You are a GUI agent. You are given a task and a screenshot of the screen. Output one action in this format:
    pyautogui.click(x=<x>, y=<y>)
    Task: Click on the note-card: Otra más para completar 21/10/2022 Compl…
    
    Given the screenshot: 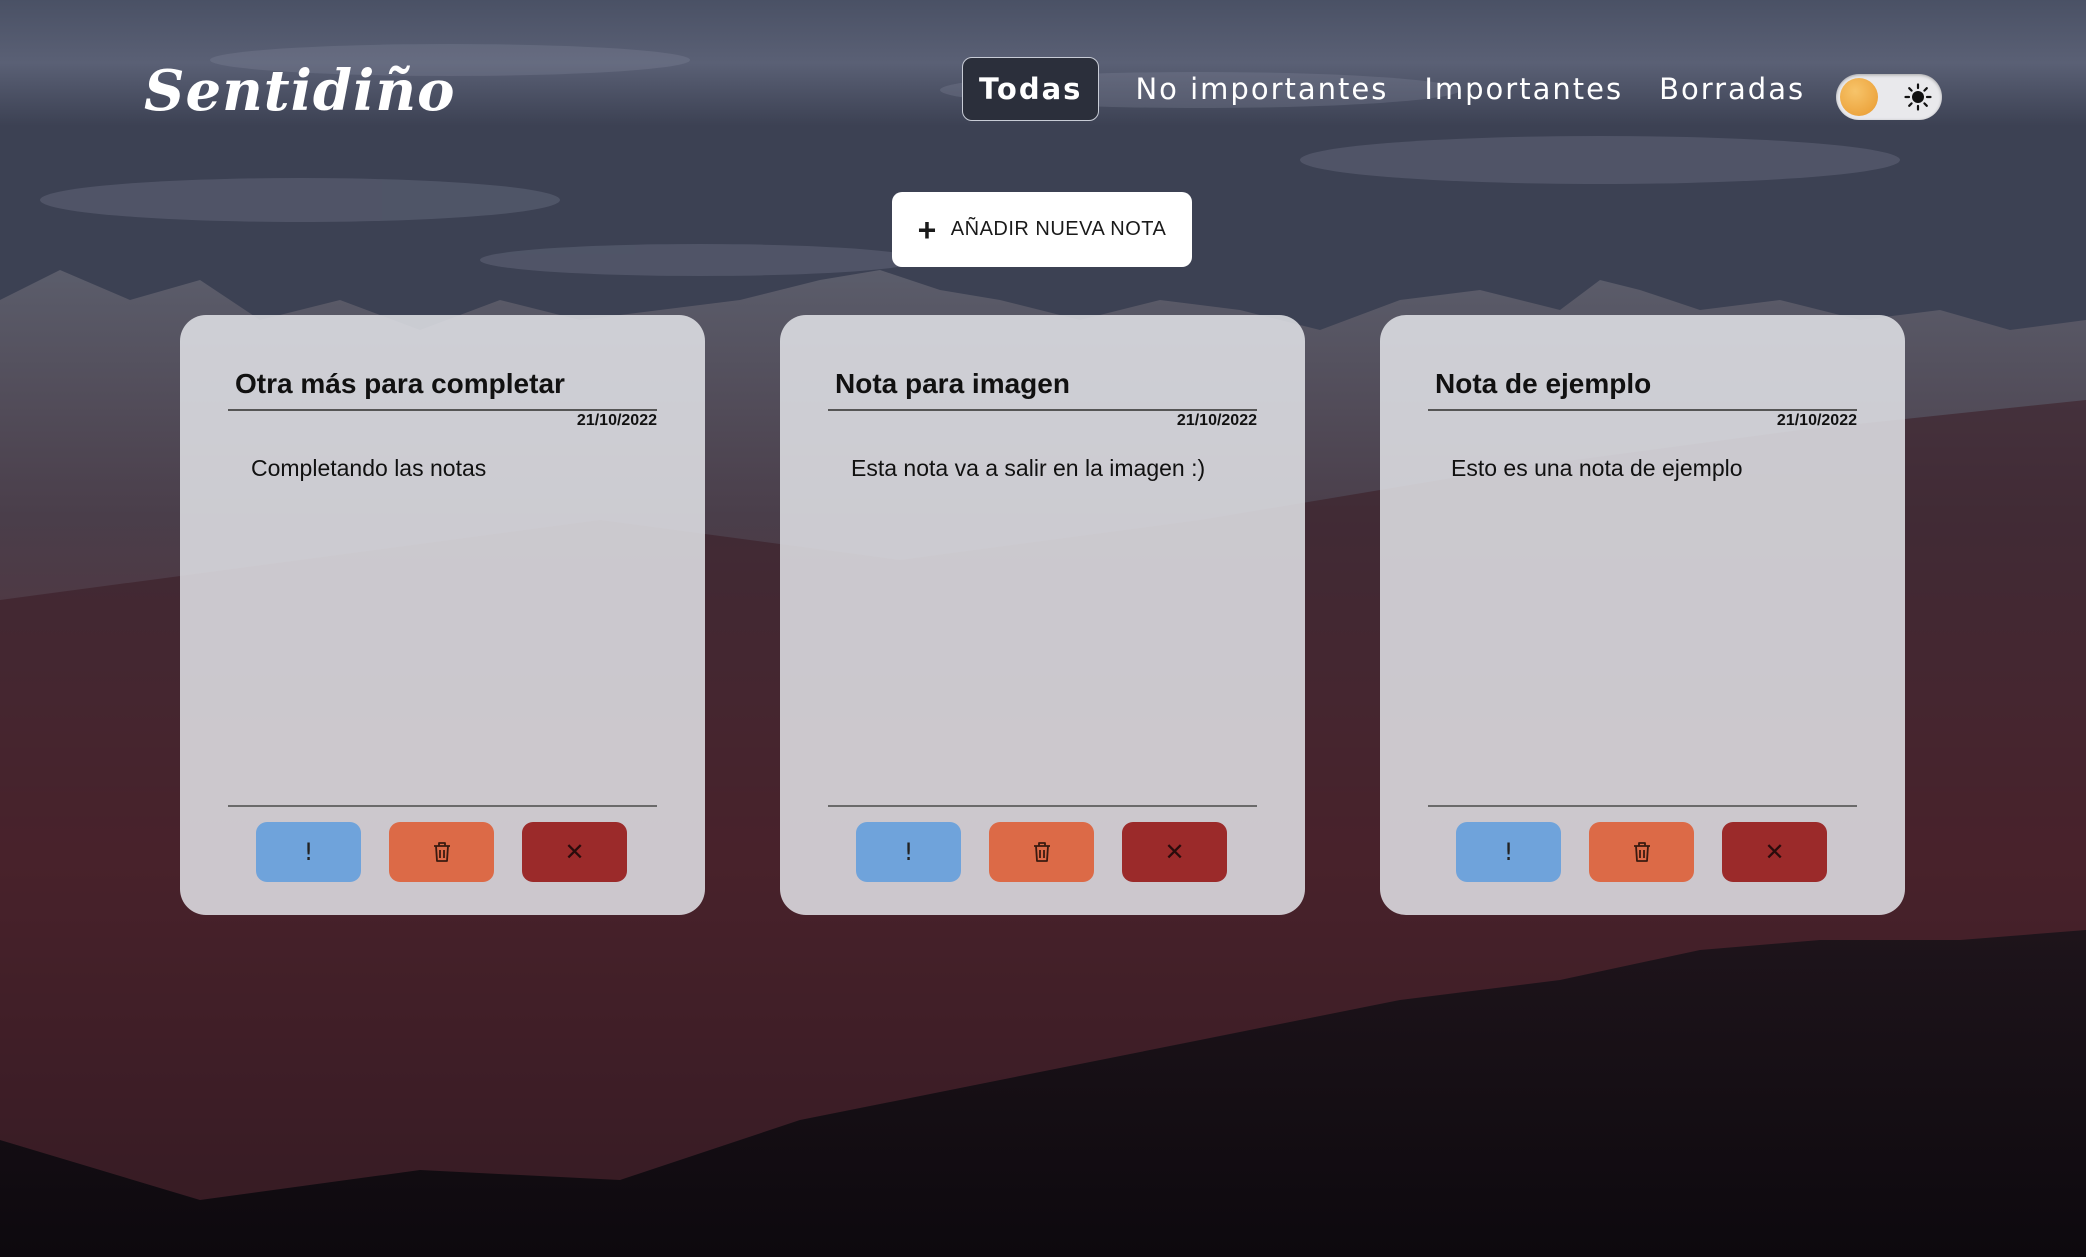 What is the action you would take?
    pyautogui.click(x=442, y=615)
    